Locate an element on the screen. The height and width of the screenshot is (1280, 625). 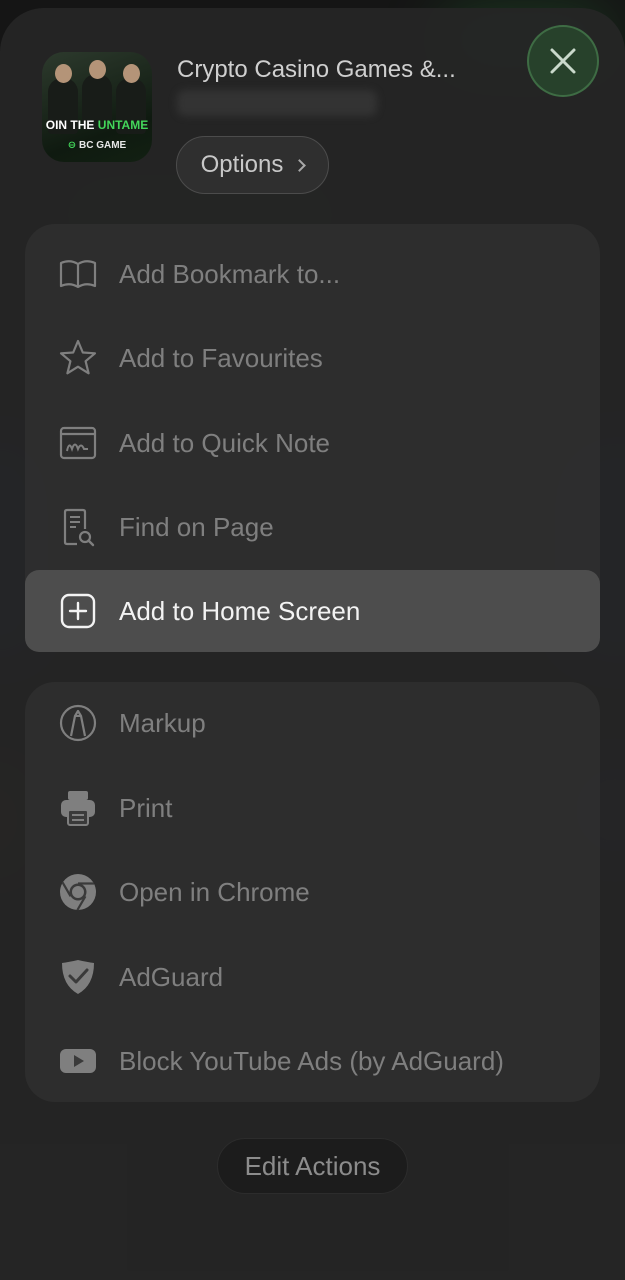
action-find-on-page: Find on Page is located at coordinates (312, 527).